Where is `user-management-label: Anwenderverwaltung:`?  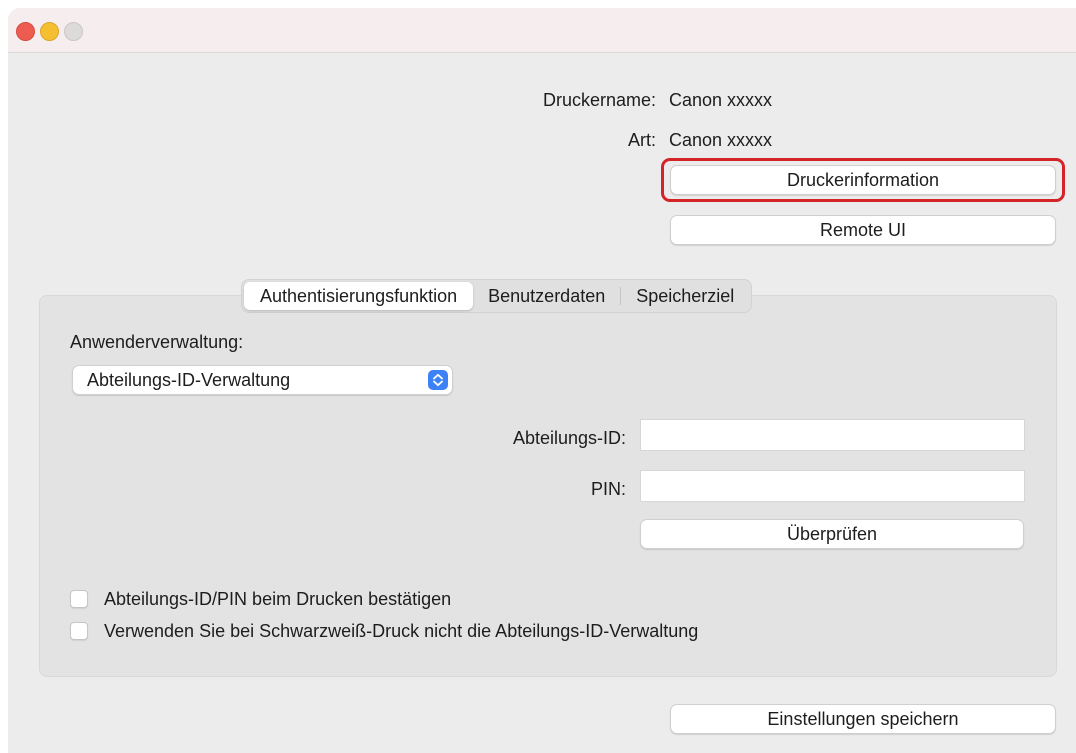
user-management-label: Anwenderverwaltung: is located at coordinates (157, 342).